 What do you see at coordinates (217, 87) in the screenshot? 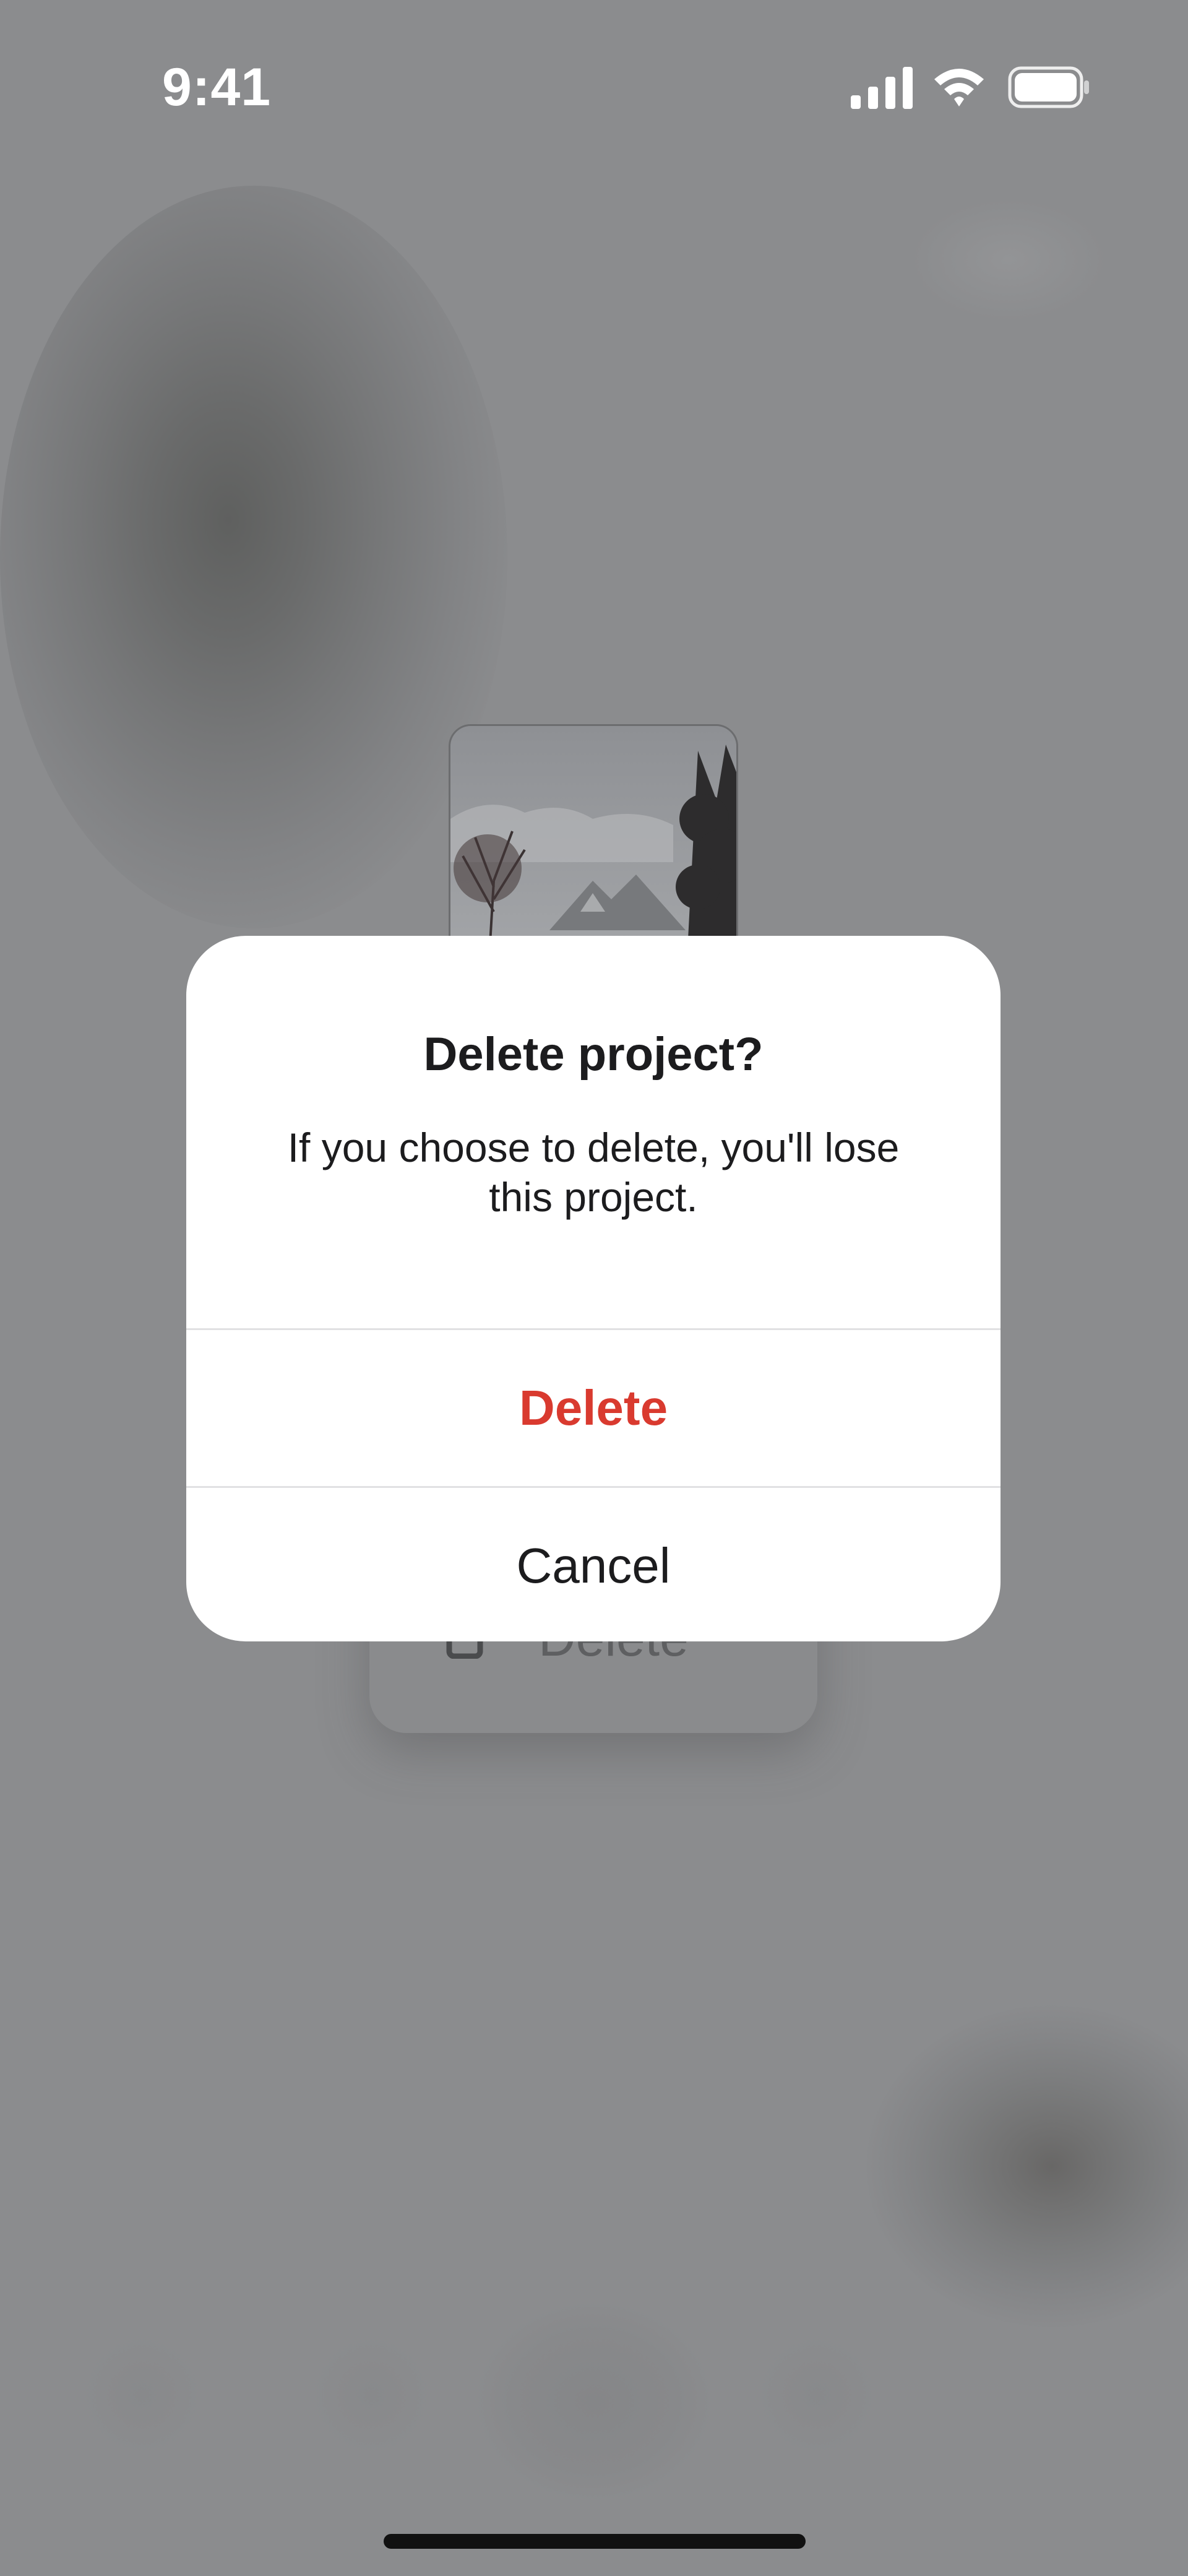
I see `status-time: 9:41` at bounding box center [217, 87].